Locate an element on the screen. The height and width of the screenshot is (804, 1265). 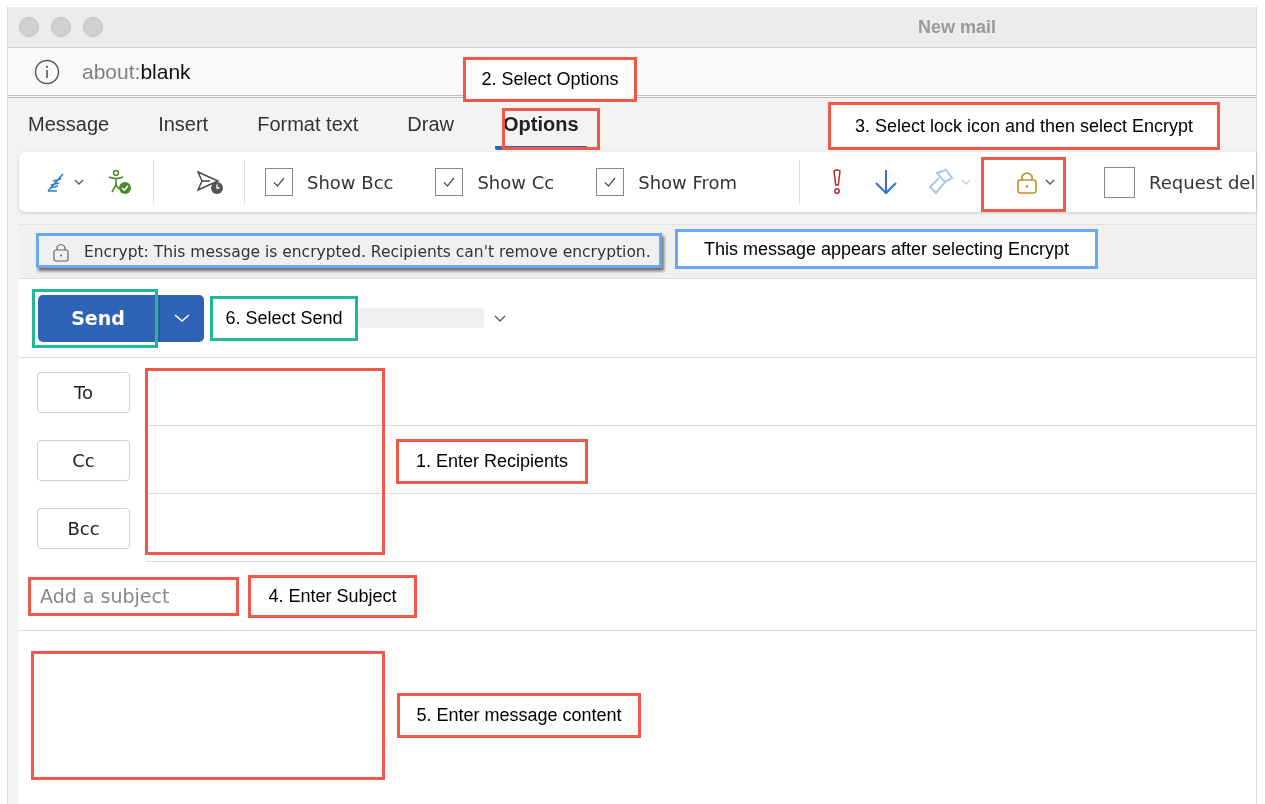
toolbar-checkbox: Show Bcc is located at coordinates (329, 182).